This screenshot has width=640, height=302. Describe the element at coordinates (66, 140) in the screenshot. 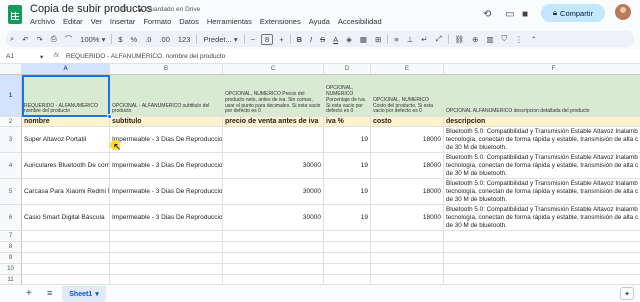

I see `table-cell: Super Altavoz Portatil` at that location.